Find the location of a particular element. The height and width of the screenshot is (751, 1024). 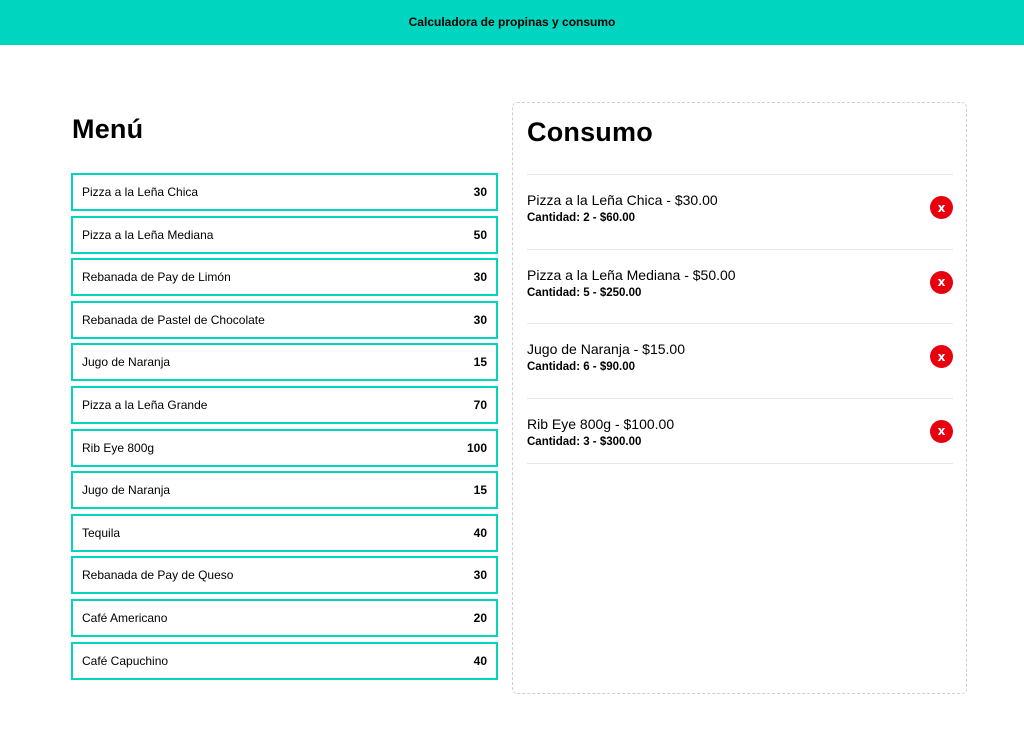

order-item-title: Jugo de Naranja - $15.00 is located at coordinates (606, 349).